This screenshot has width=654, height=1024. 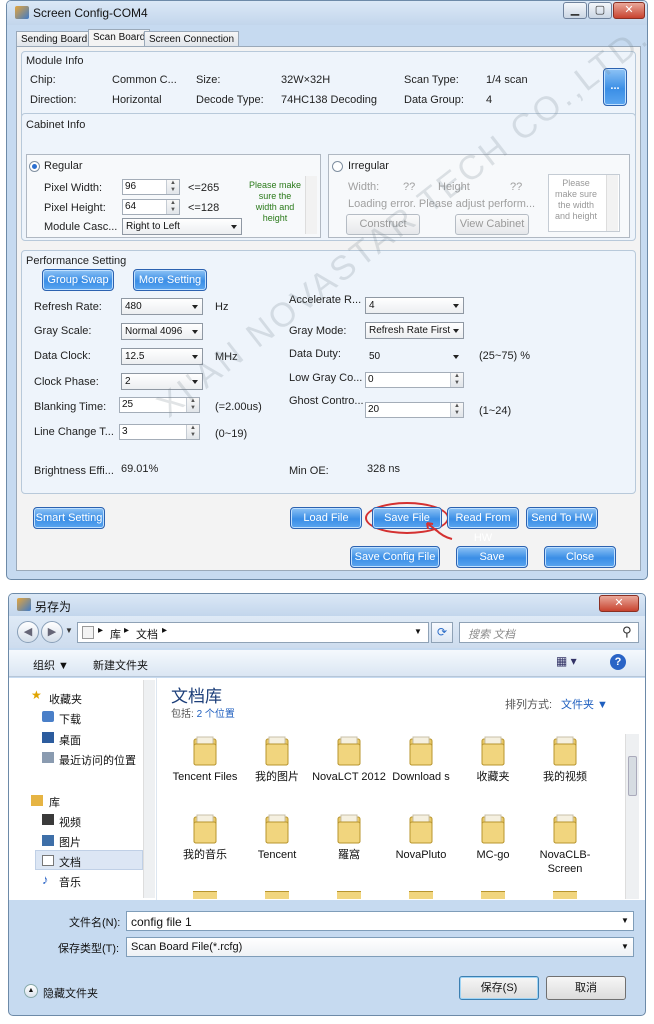 I want to click on irregular-note-scrollbar, so click(x=612, y=203).